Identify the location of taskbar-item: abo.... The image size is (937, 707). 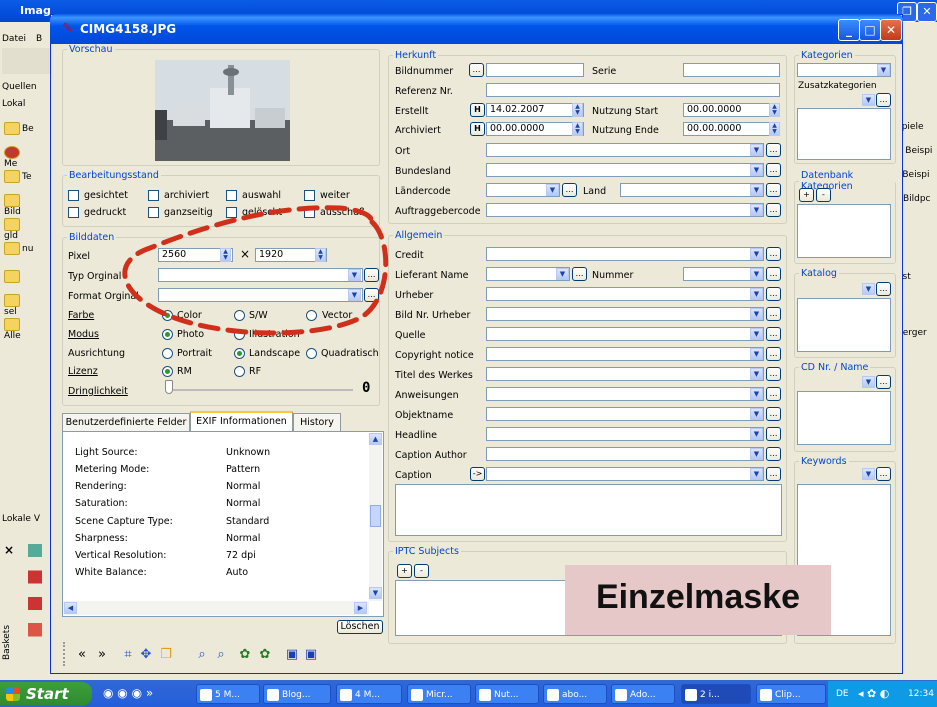
(575, 694).